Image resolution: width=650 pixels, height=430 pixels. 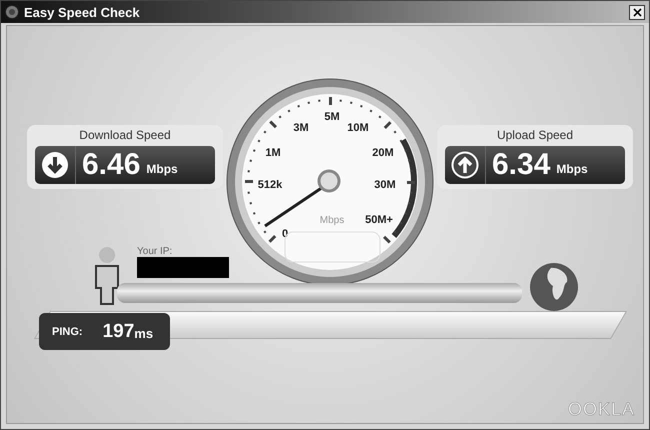 I want to click on scale-label: 10M, so click(x=358, y=128).